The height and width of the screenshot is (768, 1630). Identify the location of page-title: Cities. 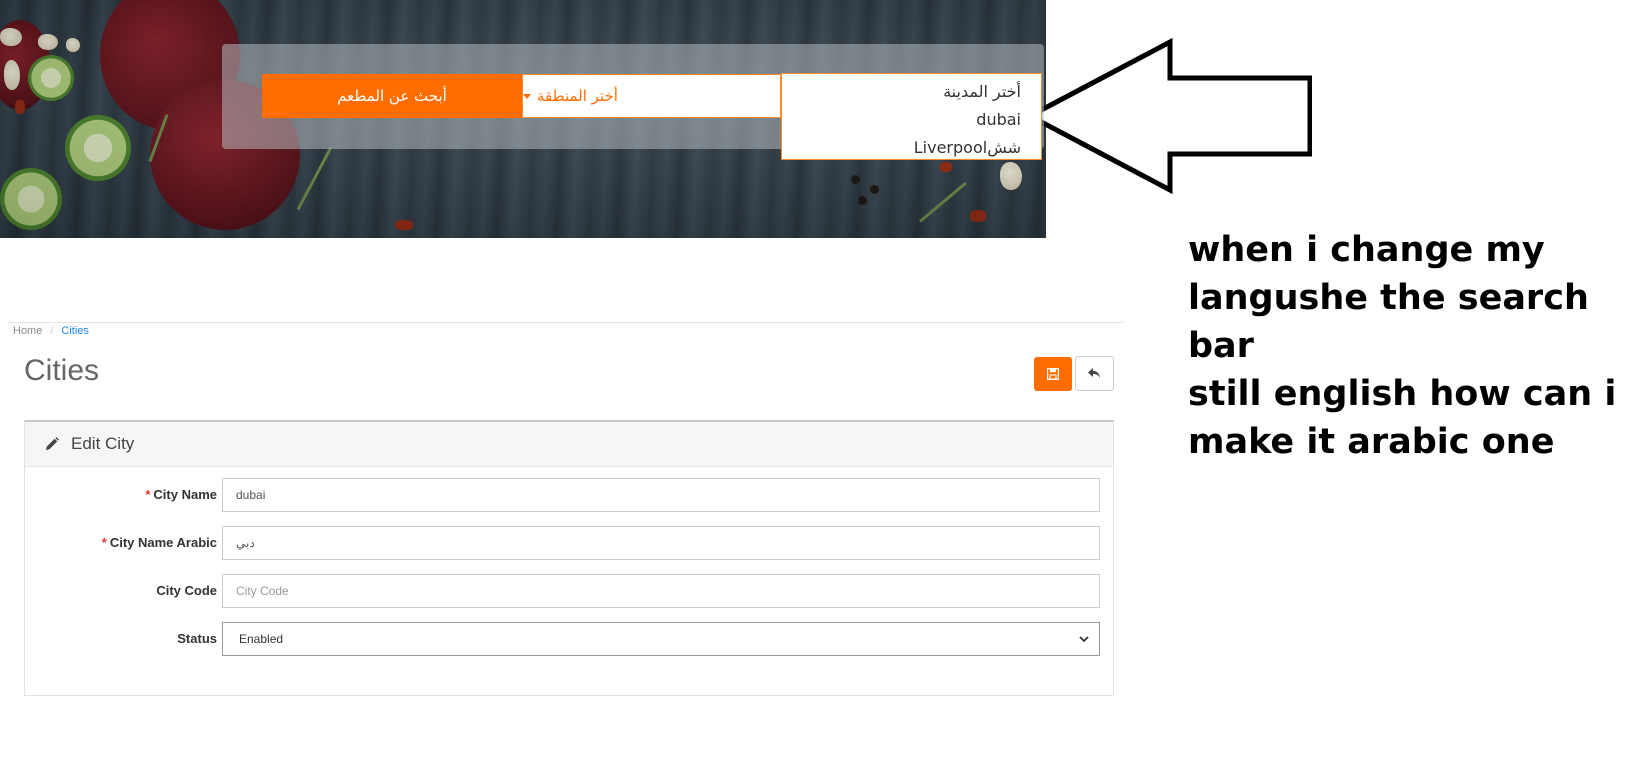
(62, 370).